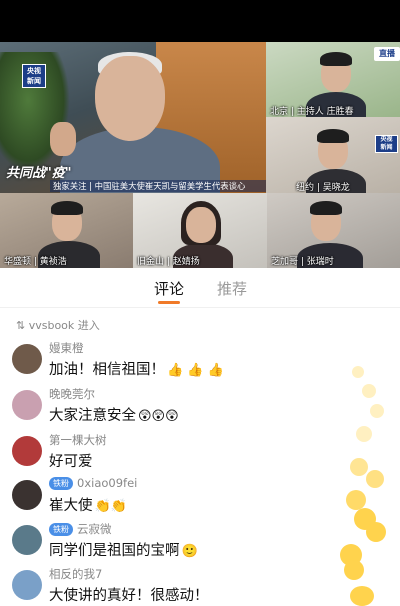  What do you see at coordinates (333, 230) in the screenshot?
I see `video-tile-chicago: 芝加哥 | 张瑞时` at bounding box center [333, 230].